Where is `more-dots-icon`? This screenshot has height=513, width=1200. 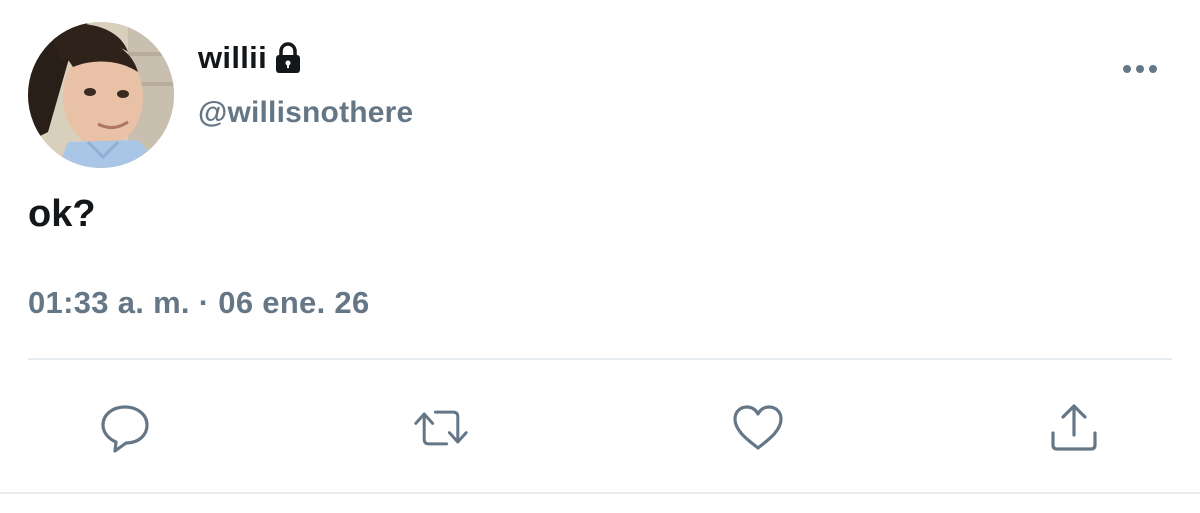
more-dots-icon is located at coordinates (1140, 69).